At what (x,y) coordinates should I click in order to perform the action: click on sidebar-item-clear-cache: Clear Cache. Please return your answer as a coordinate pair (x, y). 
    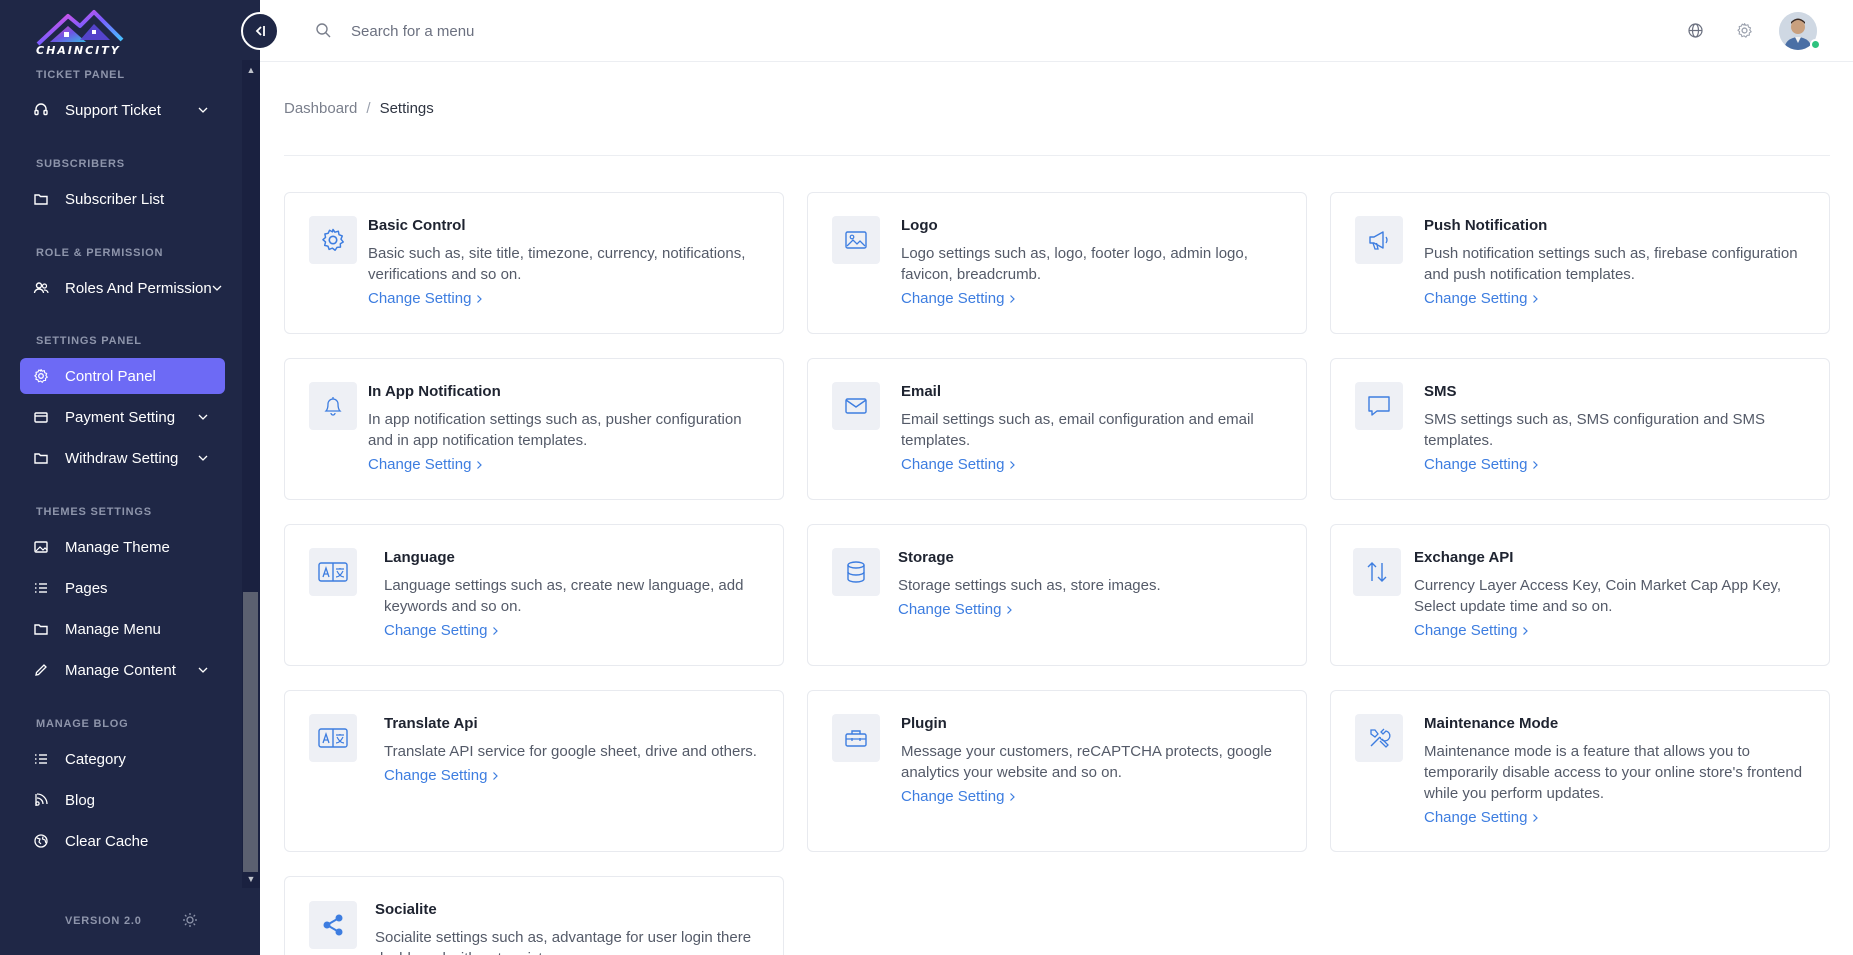
    Looking at the image, I should click on (122, 841).